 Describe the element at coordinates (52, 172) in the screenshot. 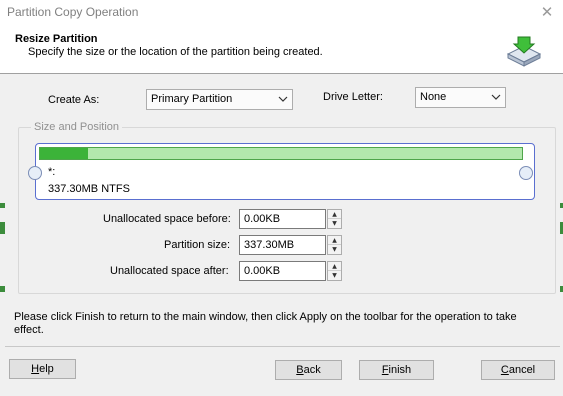

I see `partition-name: *:` at that location.